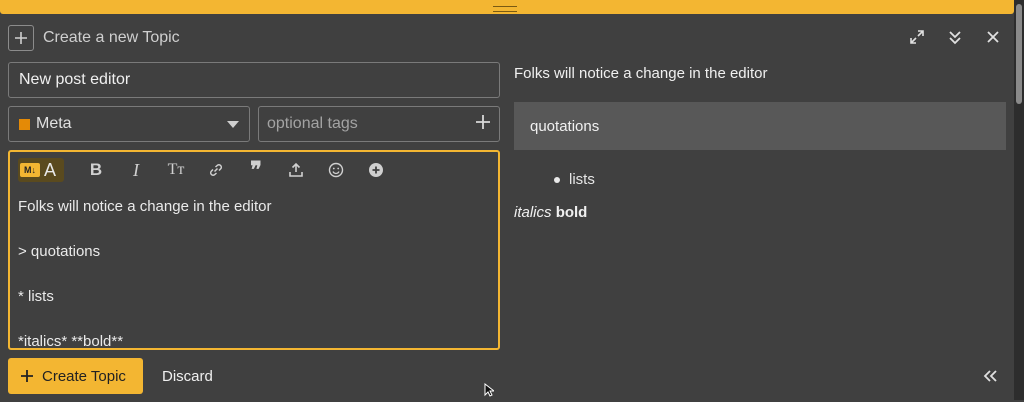 The width and height of the screenshot is (1024, 402). What do you see at coordinates (84, 376) in the screenshot?
I see `create-topic-label: Create Topic` at bounding box center [84, 376].